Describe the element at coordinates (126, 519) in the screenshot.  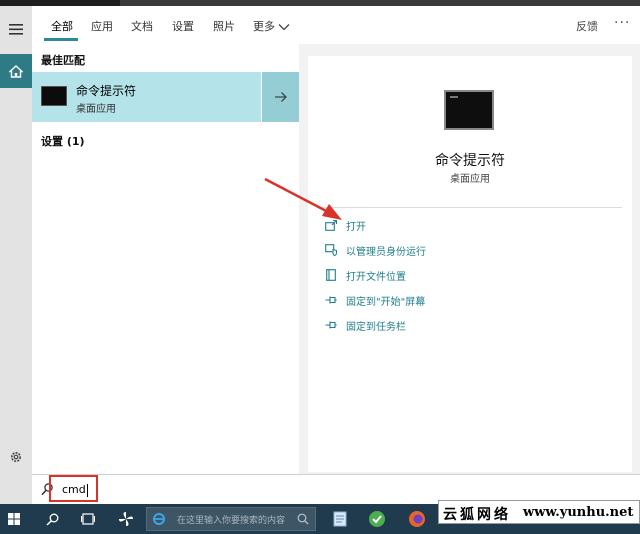
I see `pinwheel-app-icon` at that location.